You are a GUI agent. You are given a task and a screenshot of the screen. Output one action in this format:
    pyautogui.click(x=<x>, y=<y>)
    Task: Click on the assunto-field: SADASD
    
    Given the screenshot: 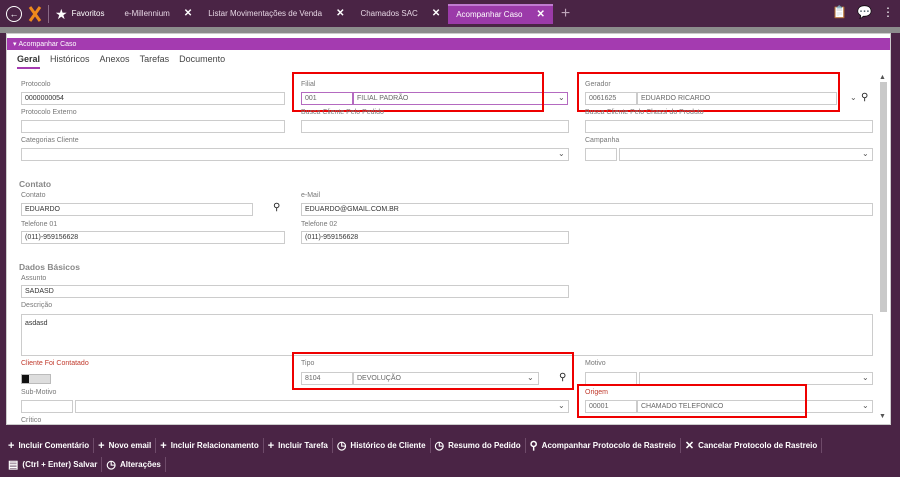 What is the action you would take?
    pyautogui.click(x=295, y=291)
    